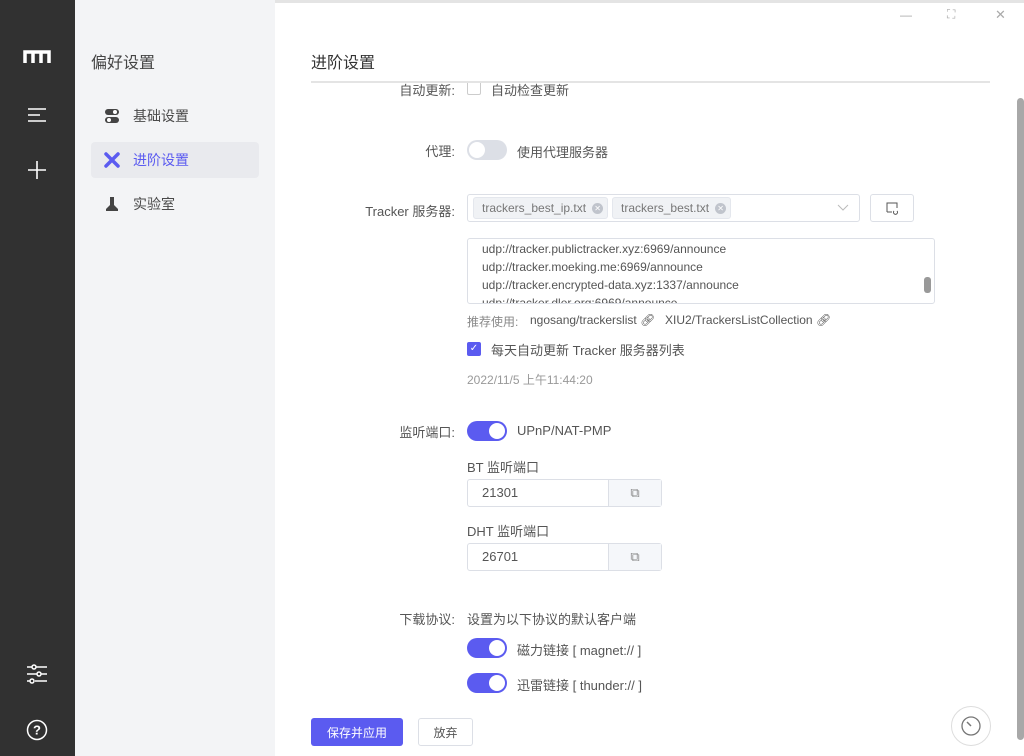 The image size is (1024, 756). What do you see at coordinates (580, 300) in the screenshot?
I see `tracker-url: udp://tracker.dler.org:6969/announce` at bounding box center [580, 300].